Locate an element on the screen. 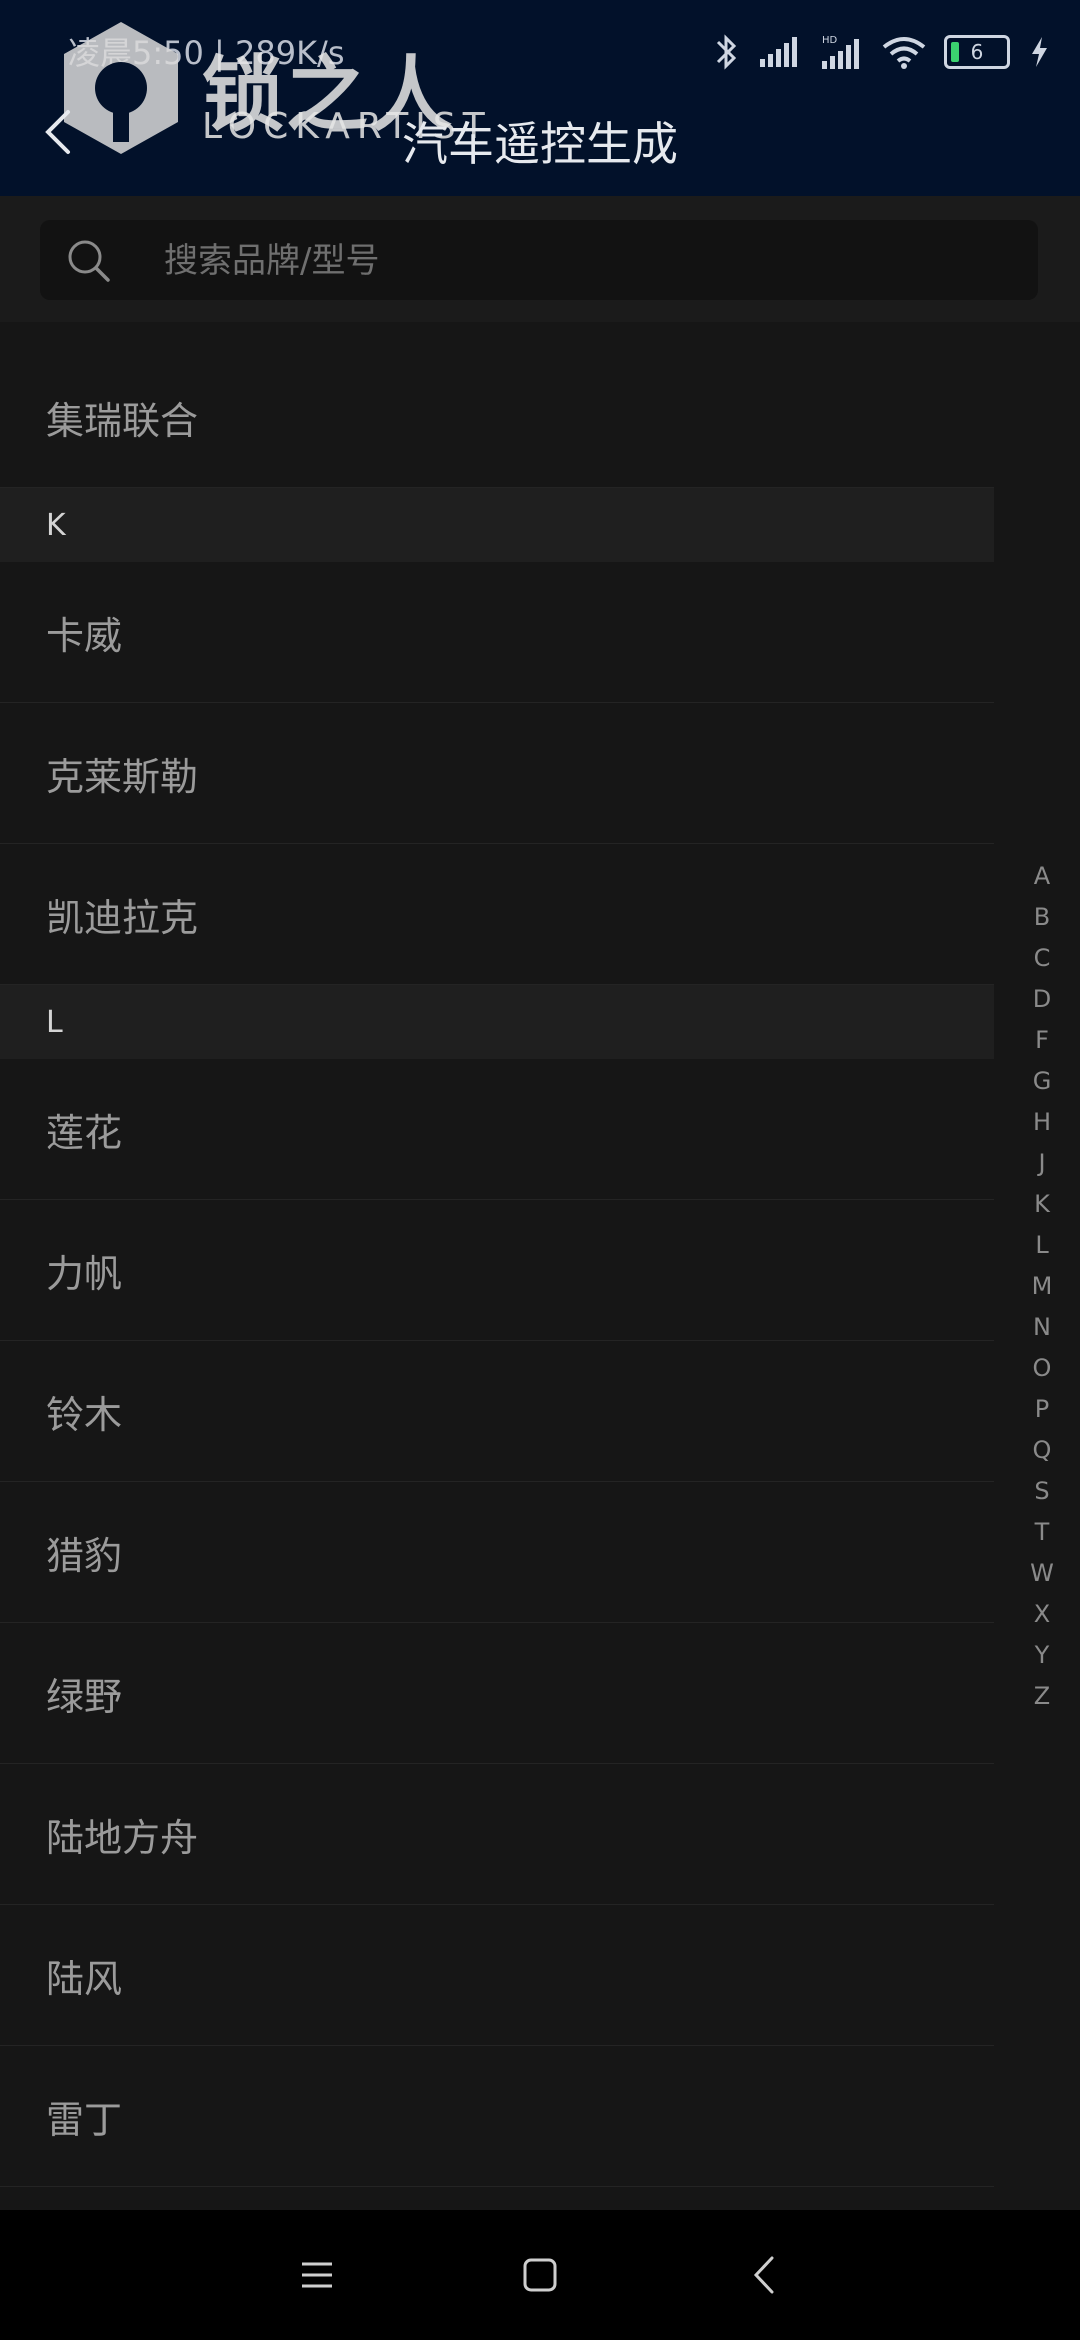 Image resolution: width=1080 pixels, height=2340 pixels. home-icon is located at coordinates (540, 2275).